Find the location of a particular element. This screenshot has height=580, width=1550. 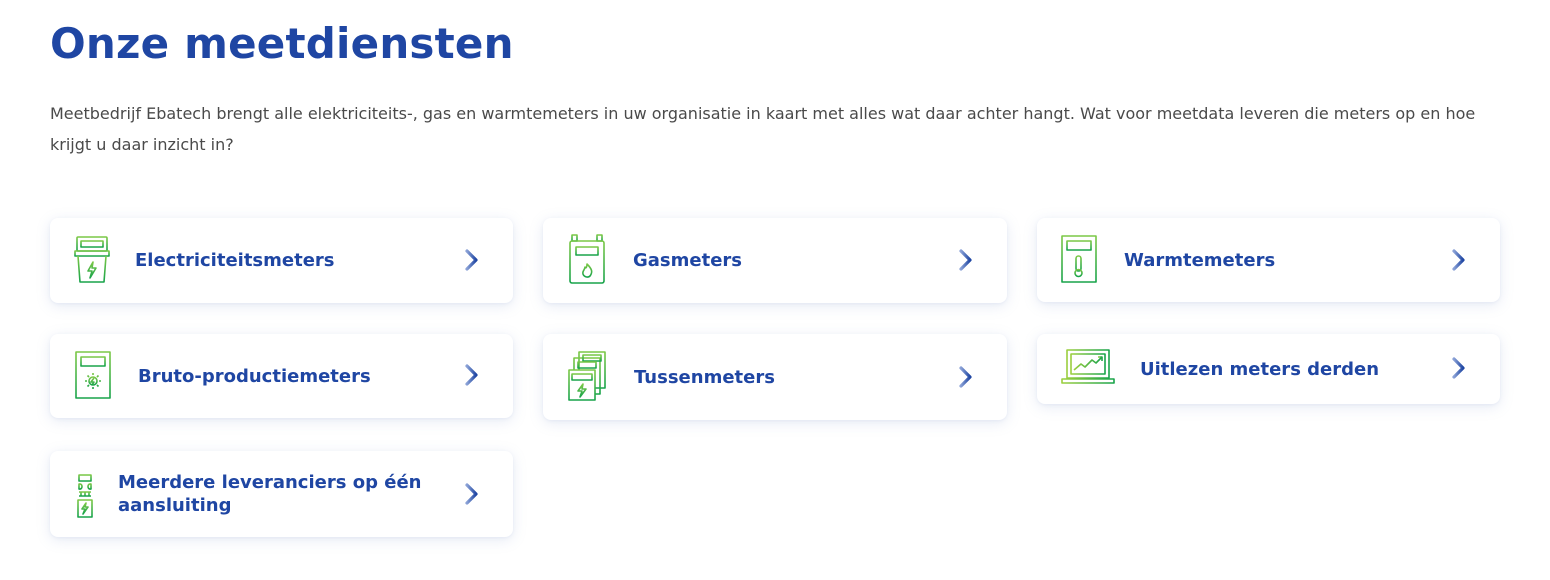

service-card-meerdere-leveranciers: Meerdere leveranciers op één aansluiting is located at coordinates (281, 494).